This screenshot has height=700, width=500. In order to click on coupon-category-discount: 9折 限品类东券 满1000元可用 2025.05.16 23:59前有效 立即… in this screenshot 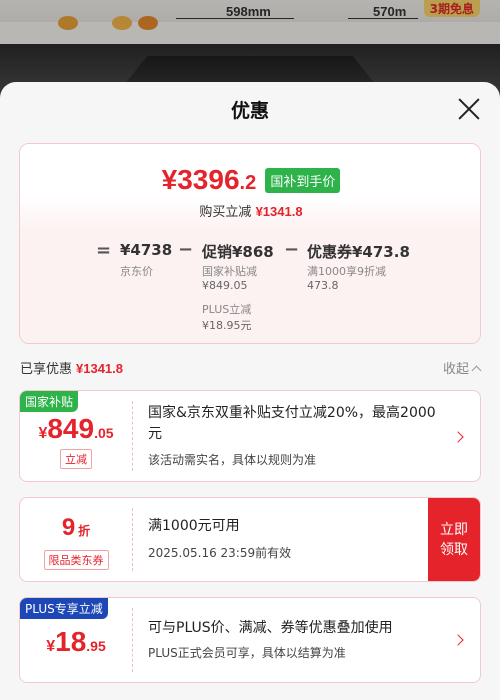, I will do `click(250, 539)`.